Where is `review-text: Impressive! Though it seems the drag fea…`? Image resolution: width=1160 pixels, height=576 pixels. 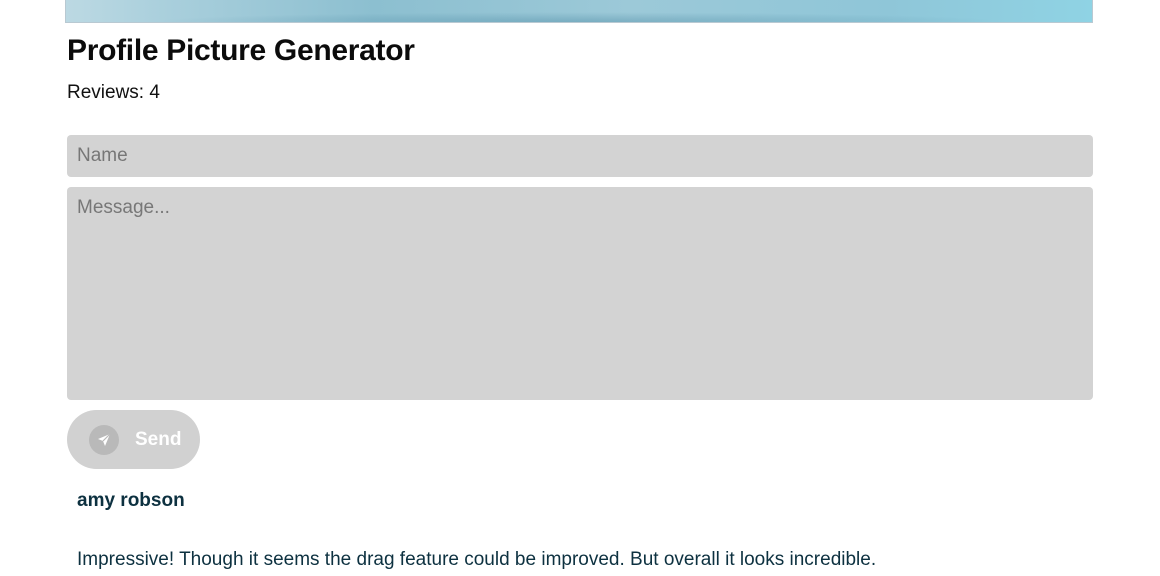 review-text: Impressive! Though it seems the drag fea… is located at coordinates (477, 559).